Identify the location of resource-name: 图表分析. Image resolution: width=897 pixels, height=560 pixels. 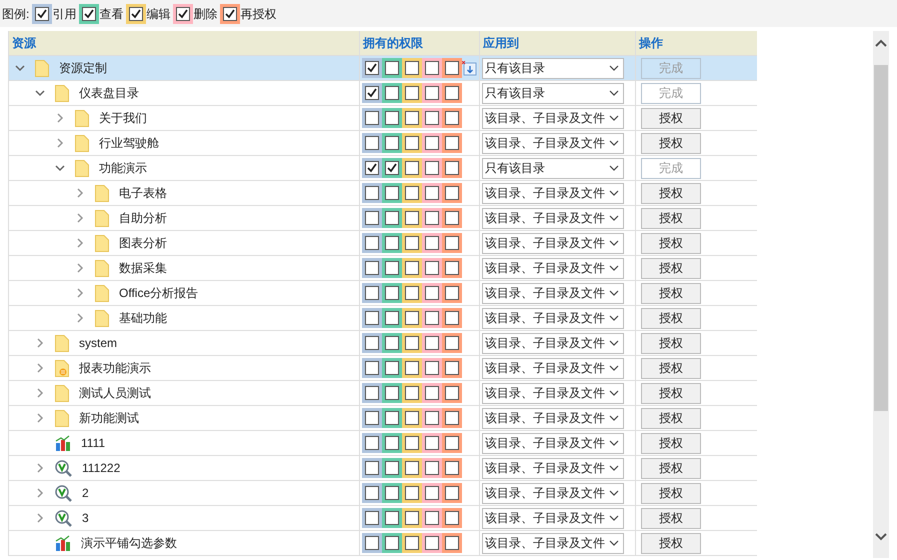
(143, 243).